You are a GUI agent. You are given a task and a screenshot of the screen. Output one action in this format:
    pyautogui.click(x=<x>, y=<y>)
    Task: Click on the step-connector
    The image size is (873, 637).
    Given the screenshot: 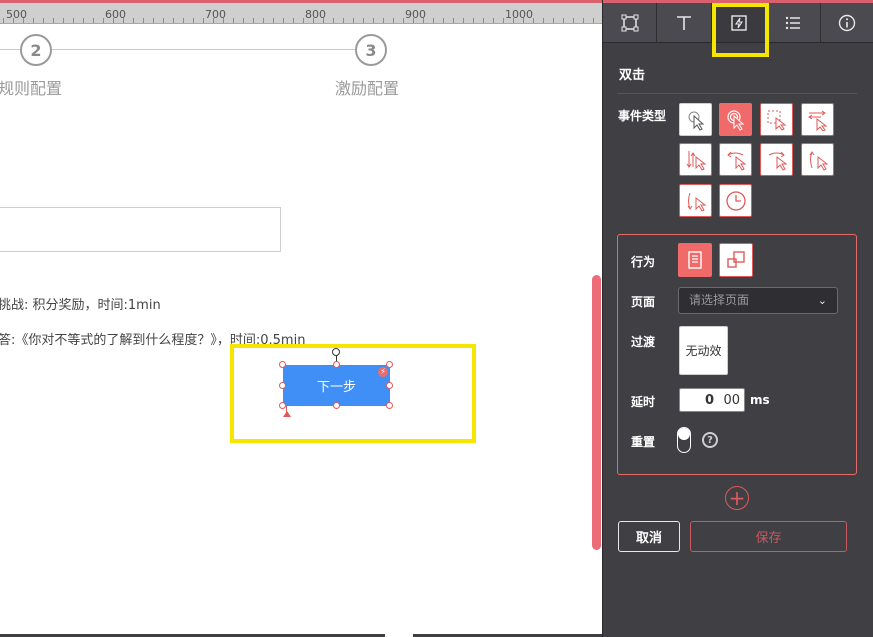 What is the action you would take?
    pyautogui.click(x=203, y=49)
    